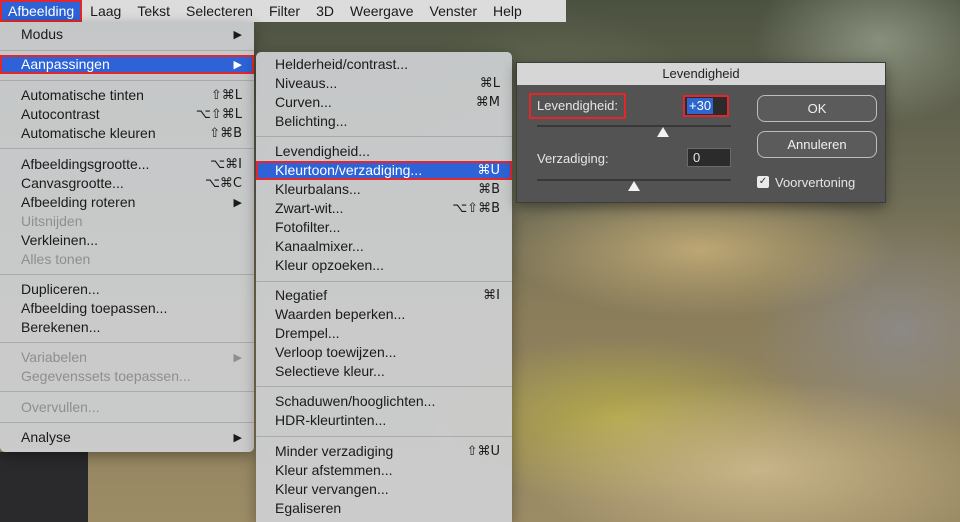 This screenshot has height=522, width=960. Describe the element at coordinates (127, 133) in the screenshot. I see `menu-item-automatische-kleuren: Automatische kleuren ⇧⌘B` at that location.